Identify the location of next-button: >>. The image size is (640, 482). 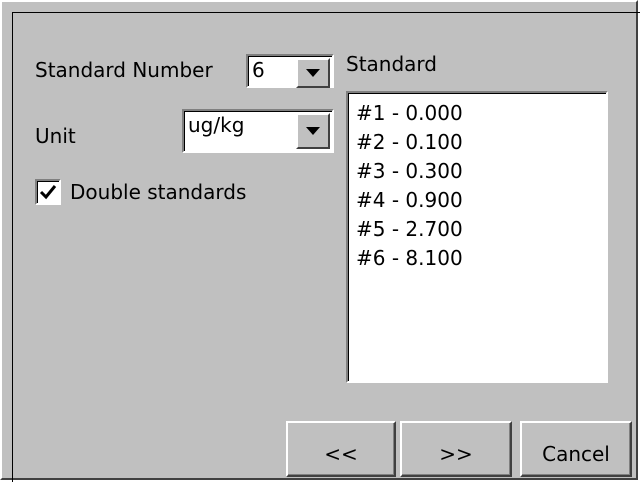
(456, 449).